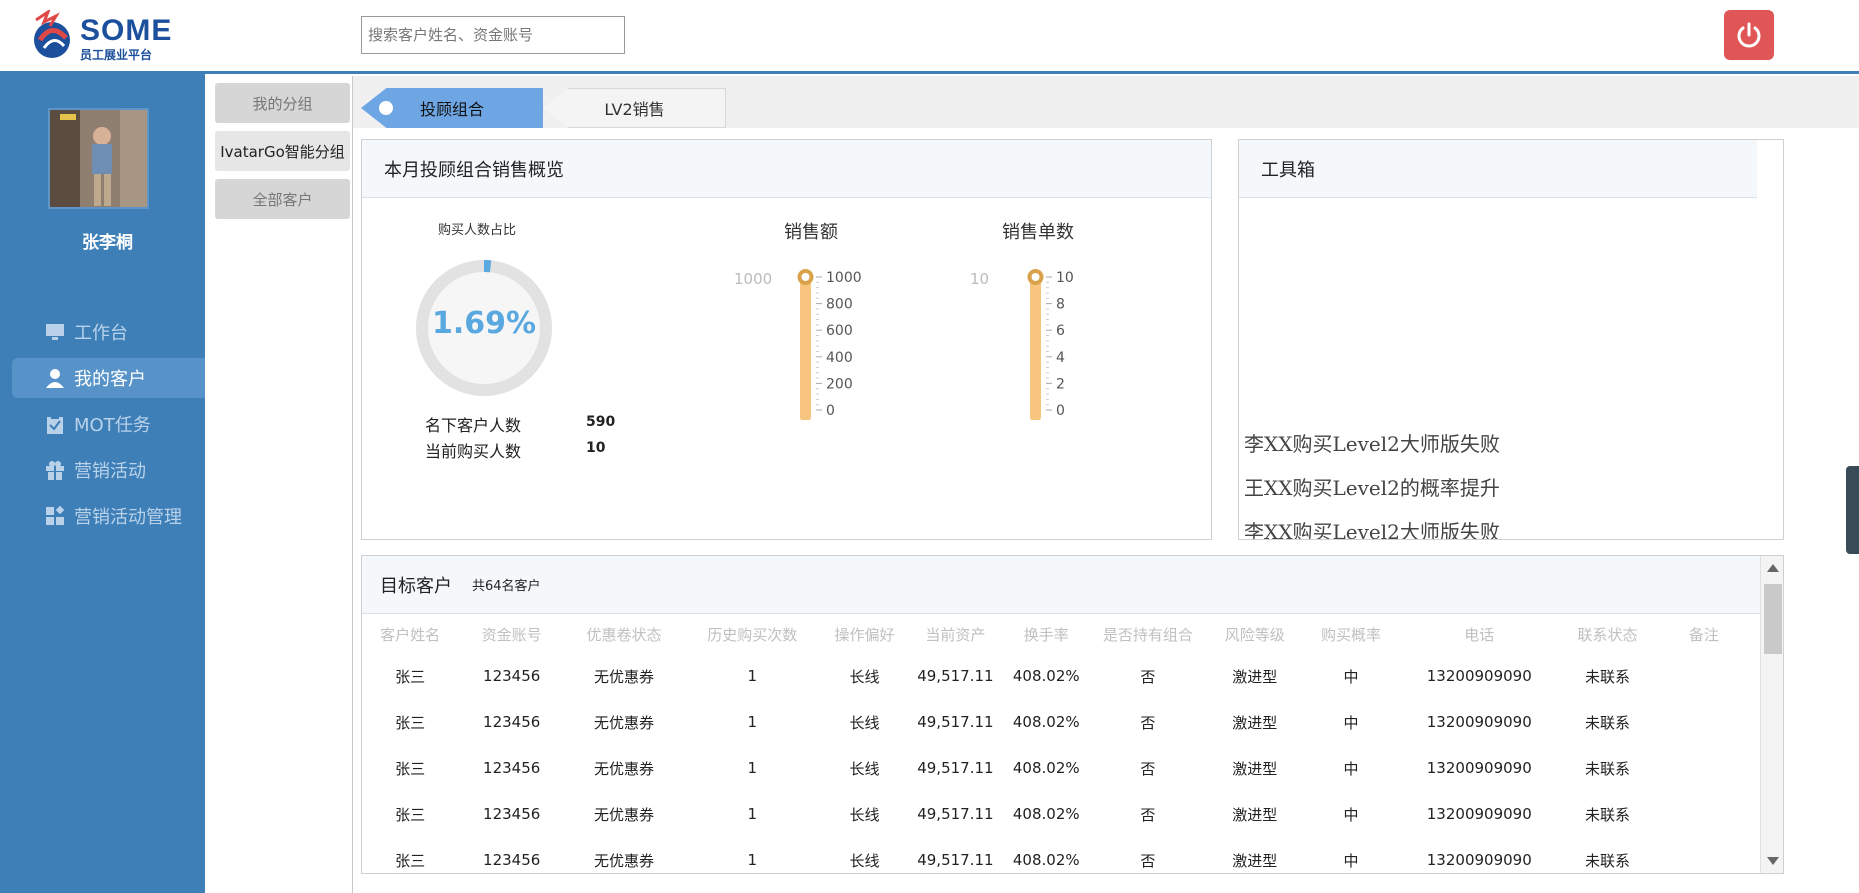 The width and height of the screenshot is (1859, 893). I want to click on column-header: 历史购买次数, so click(752, 634).